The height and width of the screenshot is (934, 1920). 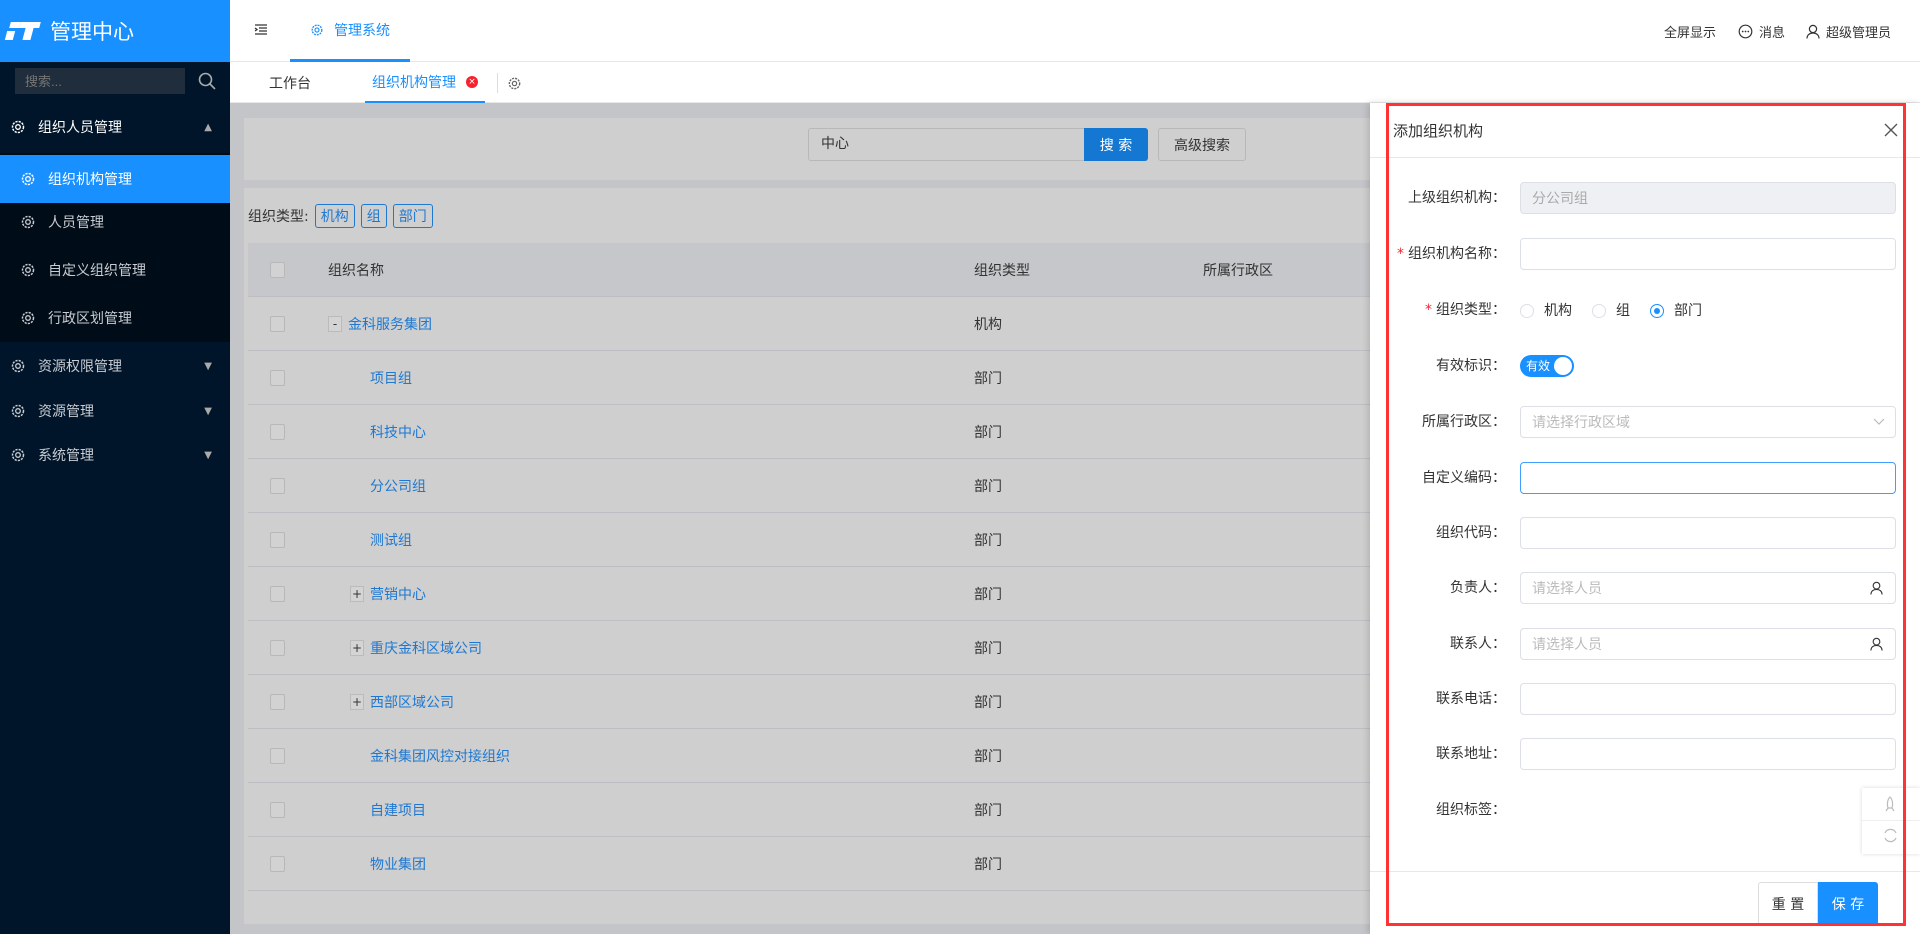 I want to click on field-label: 联系人：, so click(x=1478, y=644).